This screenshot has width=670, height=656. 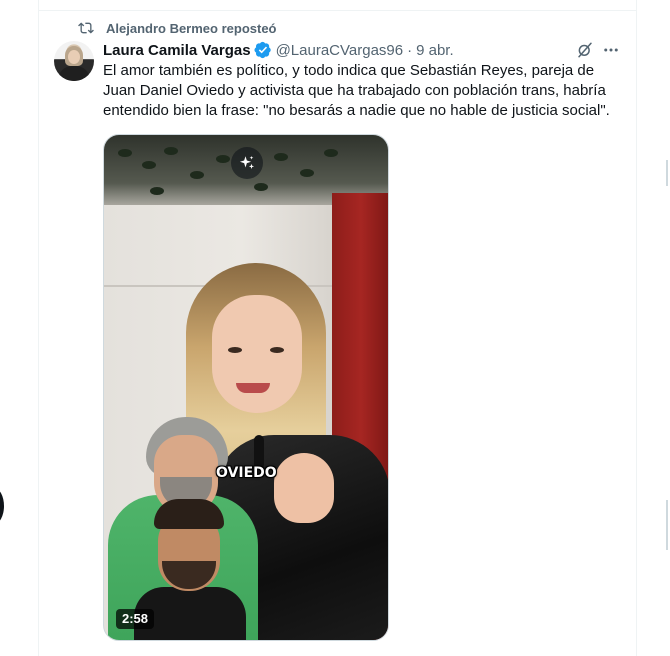 I want to click on repost-icon, so click(x=86, y=28).